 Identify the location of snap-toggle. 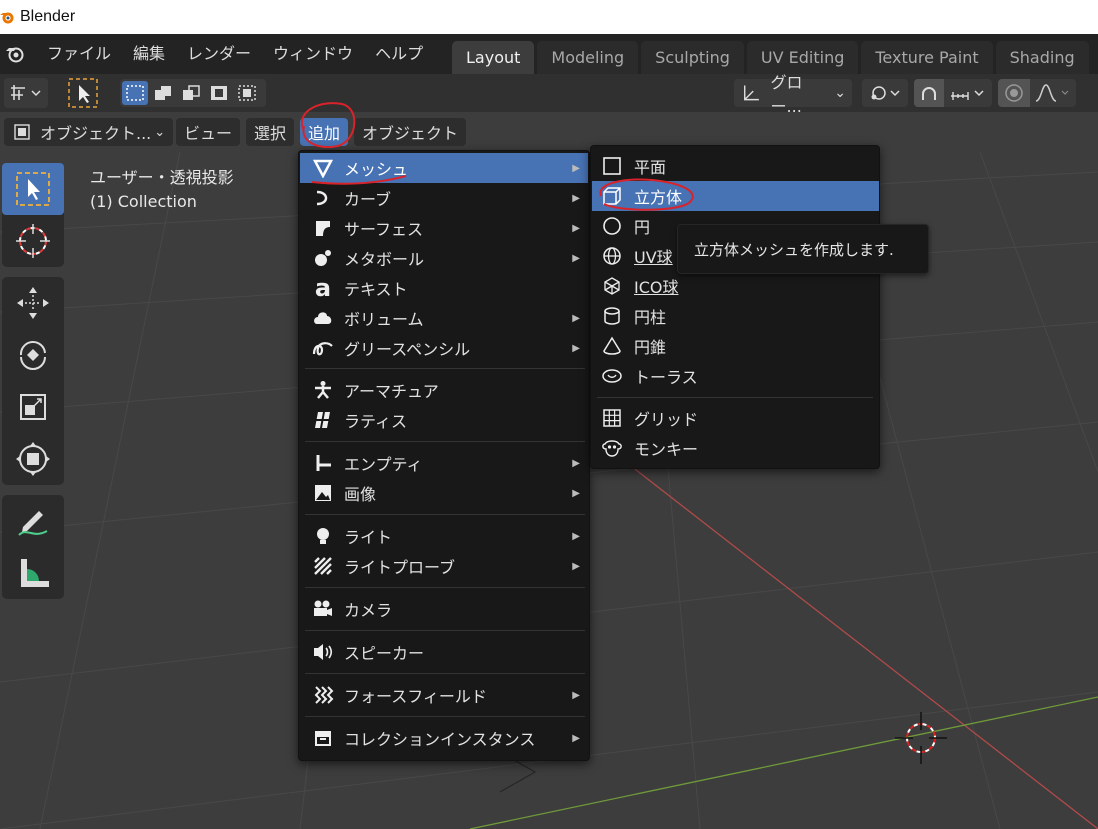
(929, 93).